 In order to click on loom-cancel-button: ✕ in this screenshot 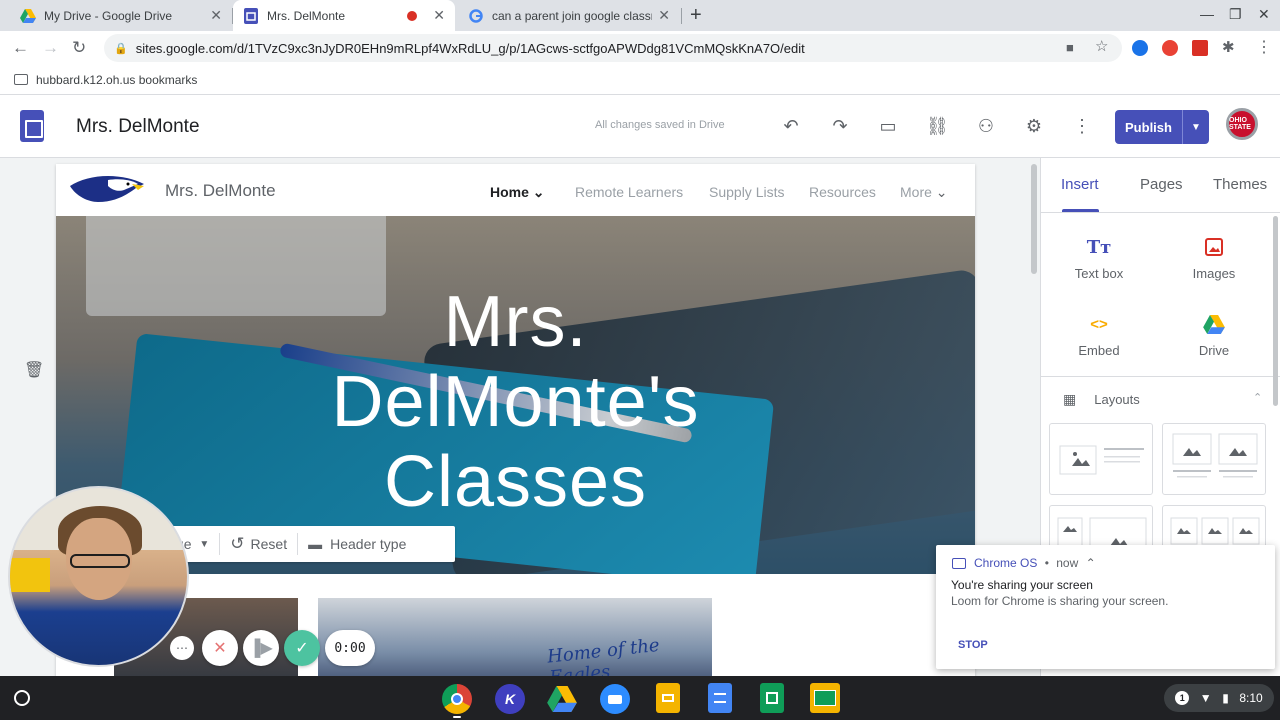, I will do `click(220, 648)`.